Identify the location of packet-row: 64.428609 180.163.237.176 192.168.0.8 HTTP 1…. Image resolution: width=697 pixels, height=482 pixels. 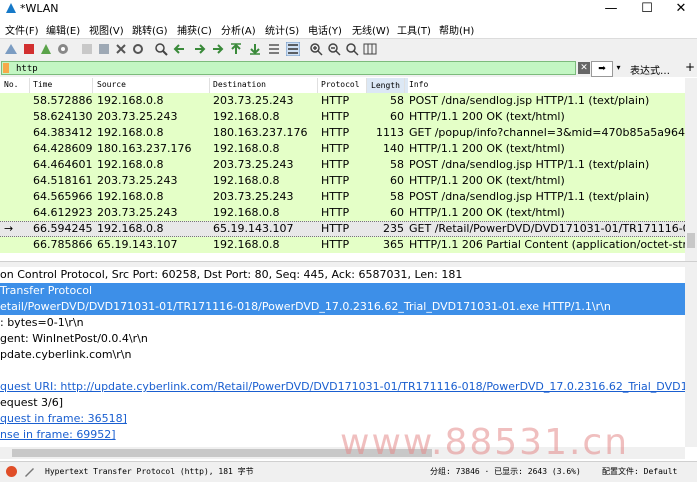
(342, 149).